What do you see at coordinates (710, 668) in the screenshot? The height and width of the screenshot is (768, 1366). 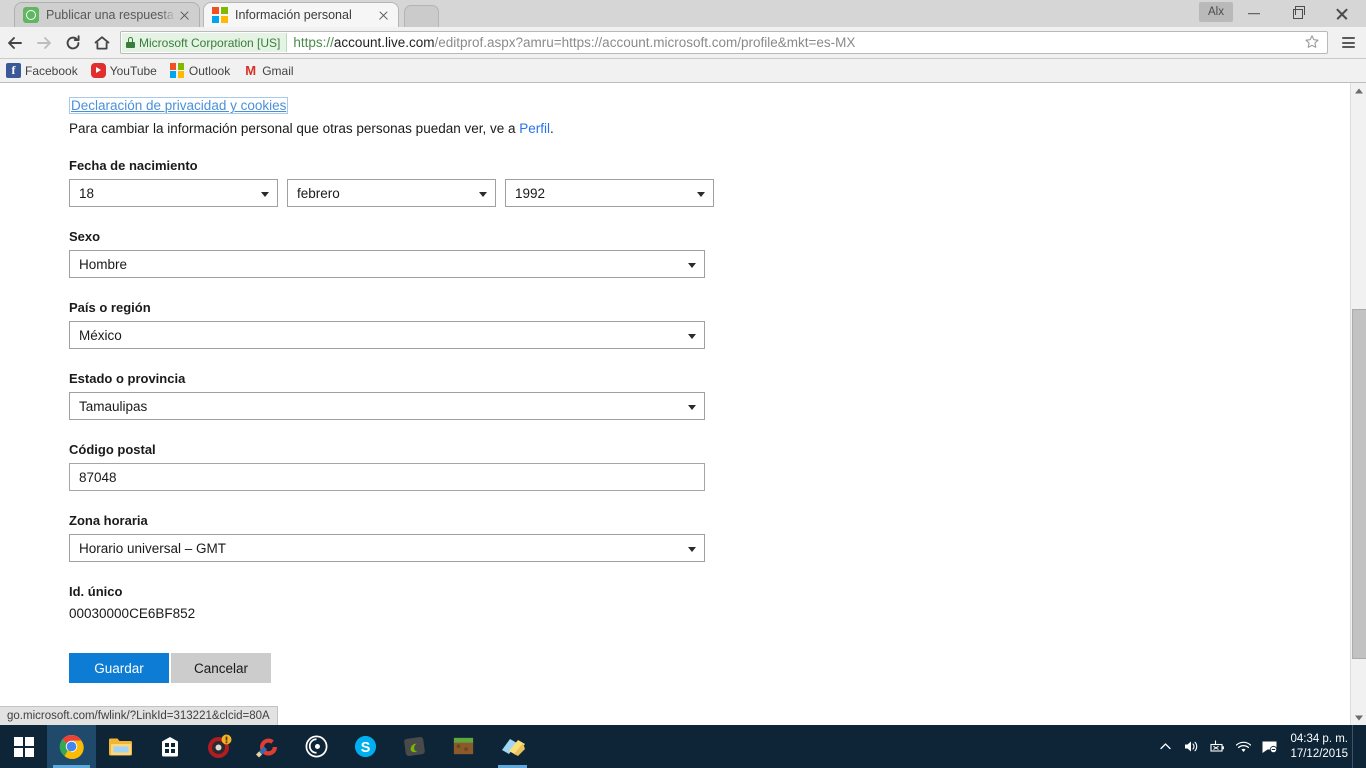 I see `form-actions: Guardar Cancelar` at bounding box center [710, 668].